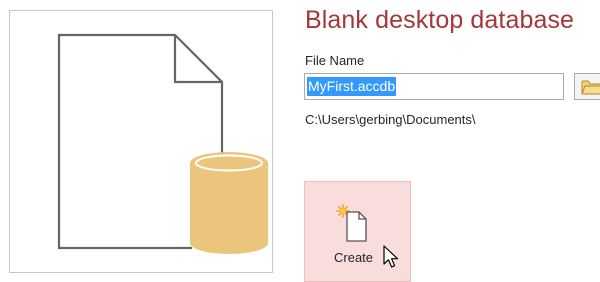 Image resolution: width=600 pixels, height=282 pixels. I want to click on save-location-path: C:\Users\gerbing\Documents\, so click(390, 119).